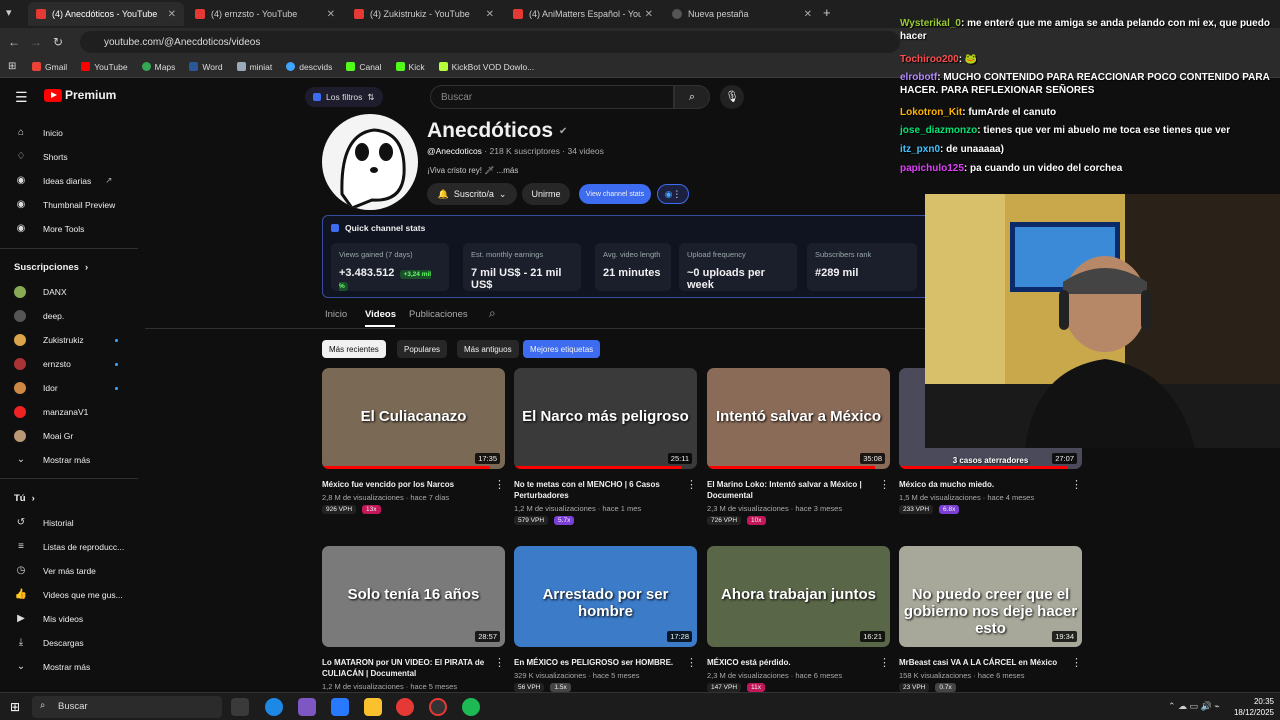 Image resolution: width=1280 pixels, height=720 pixels. I want to click on you-heading: Tú ›, so click(24, 498).